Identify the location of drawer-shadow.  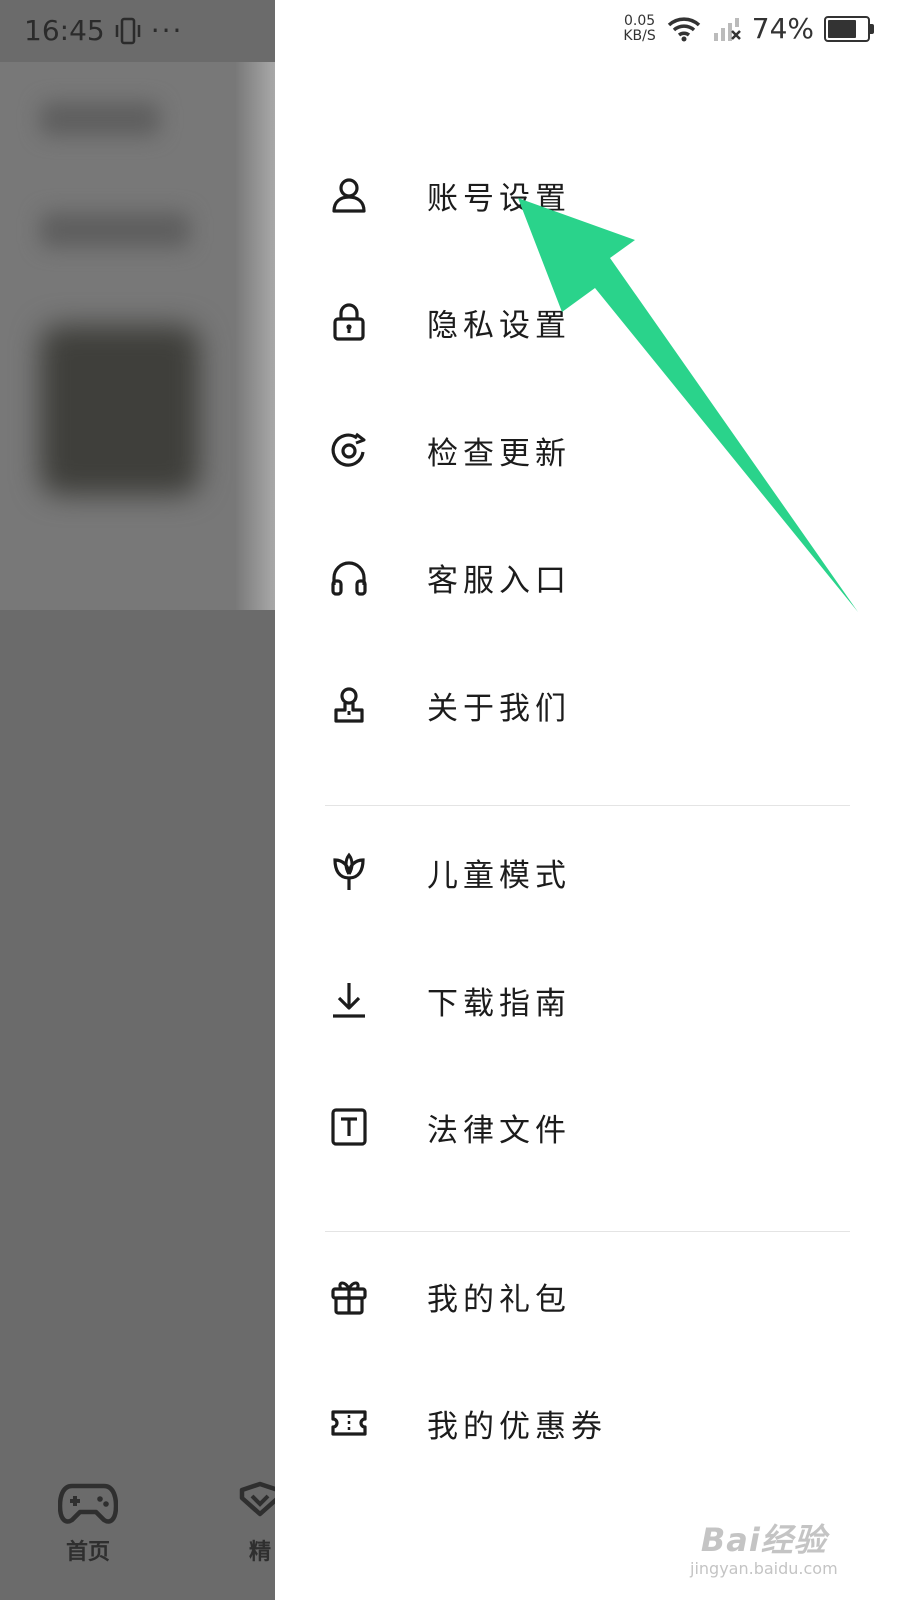
(255, 336).